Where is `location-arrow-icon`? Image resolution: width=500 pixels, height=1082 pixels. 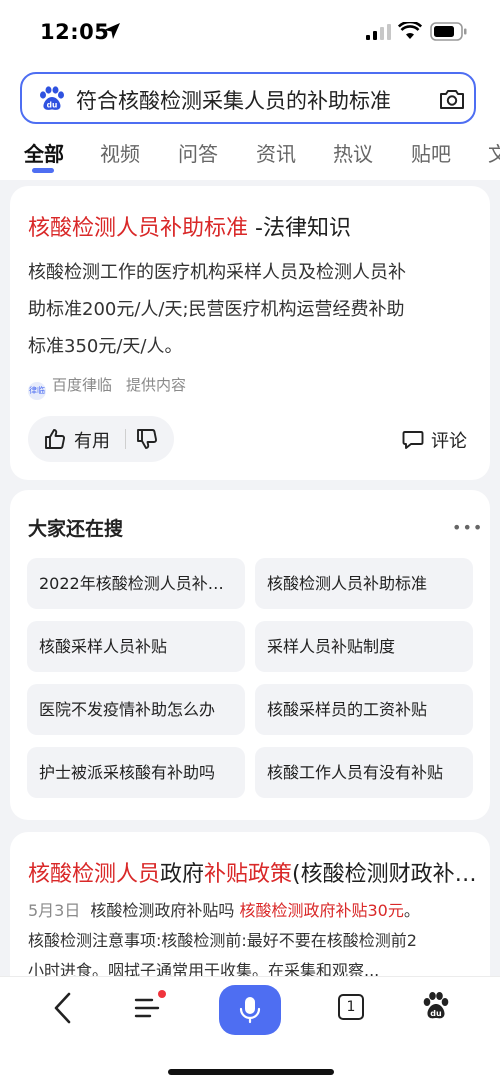 location-arrow-icon is located at coordinates (112, 31).